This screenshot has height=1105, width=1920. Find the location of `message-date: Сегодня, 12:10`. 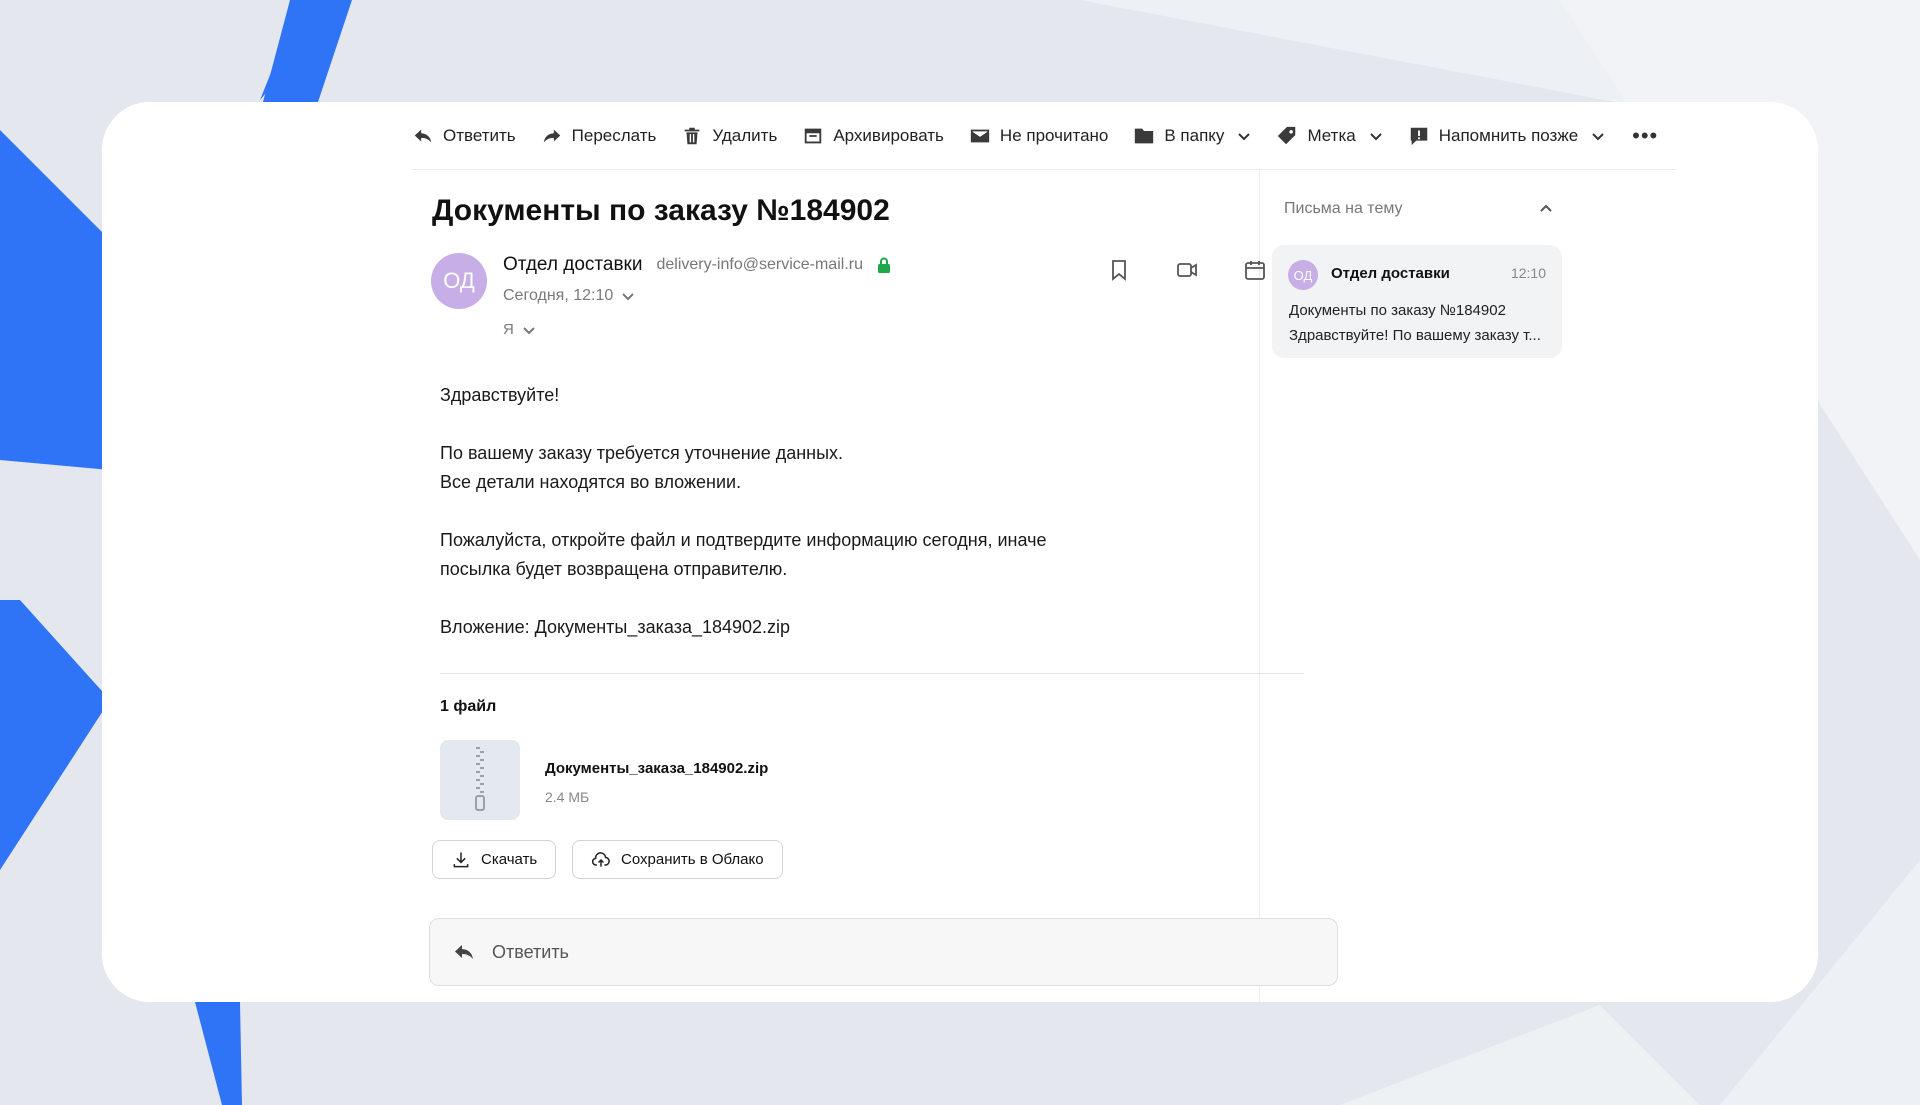

message-date: Сегодня, 12:10 is located at coordinates (569, 296).